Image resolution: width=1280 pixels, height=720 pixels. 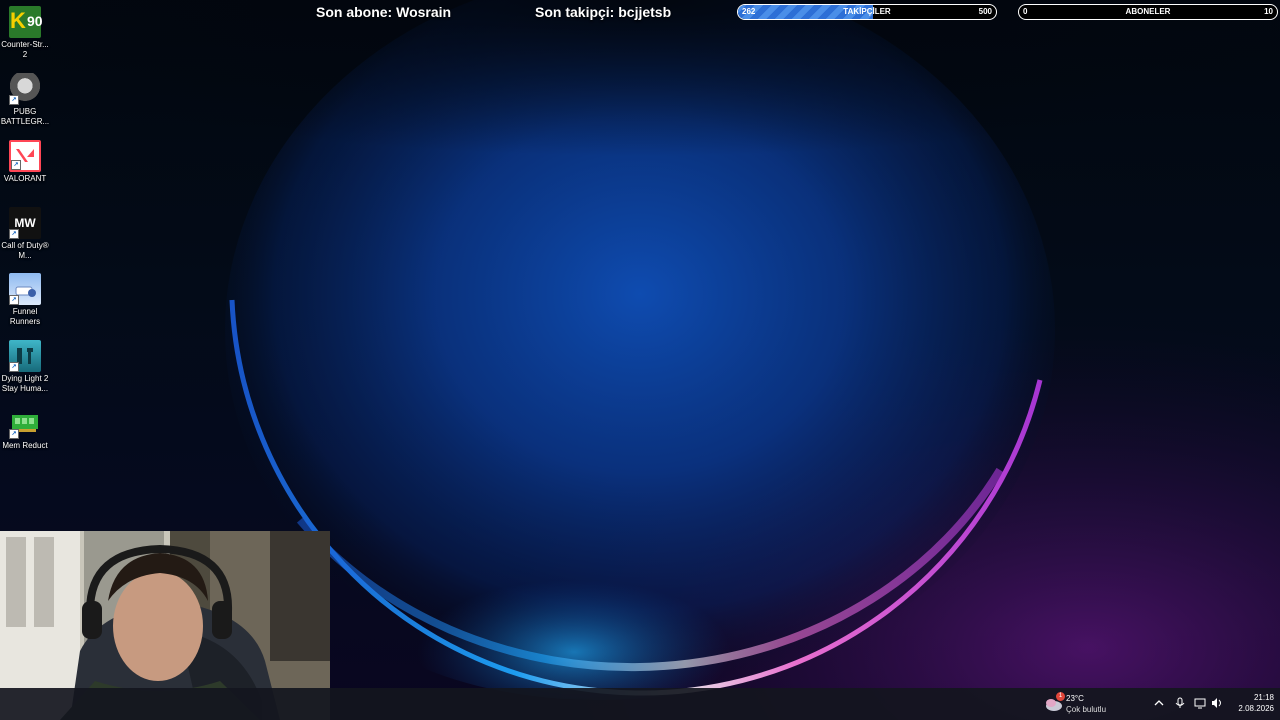 What do you see at coordinates (1086, 709) in the screenshot?
I see `weather-description: Çok bulutlu` at bounding box center [1086, 709].